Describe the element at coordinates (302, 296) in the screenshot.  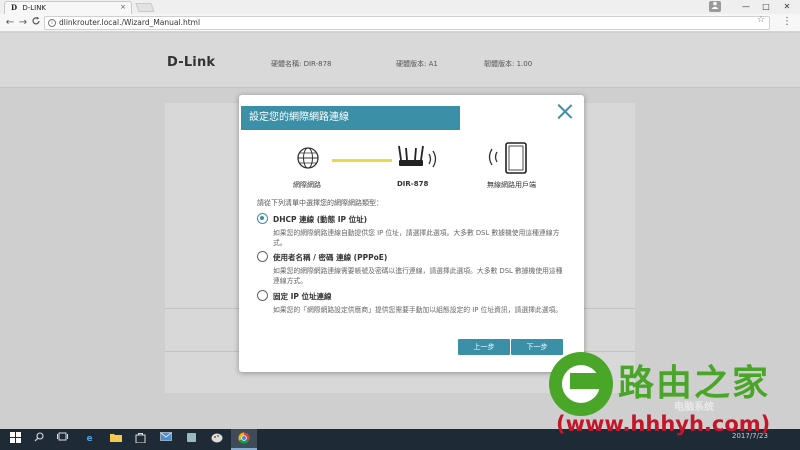
I see `option-static-ip-title: 固定 IP 位址連線` at that location.